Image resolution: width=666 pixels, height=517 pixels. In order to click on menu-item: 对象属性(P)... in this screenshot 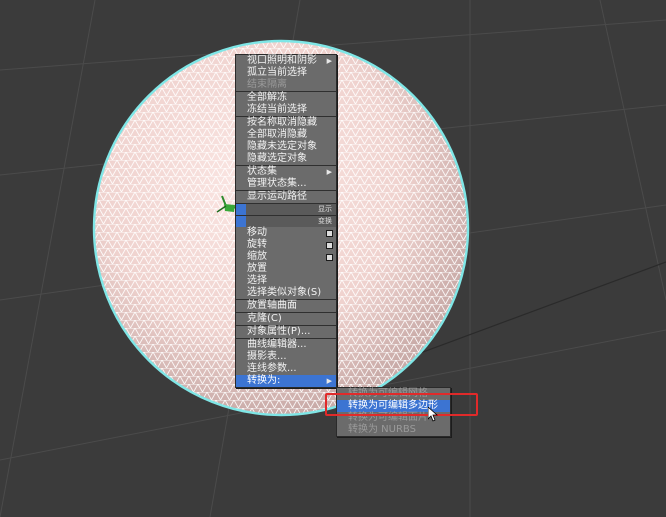, I will do `click(286, 332)`.